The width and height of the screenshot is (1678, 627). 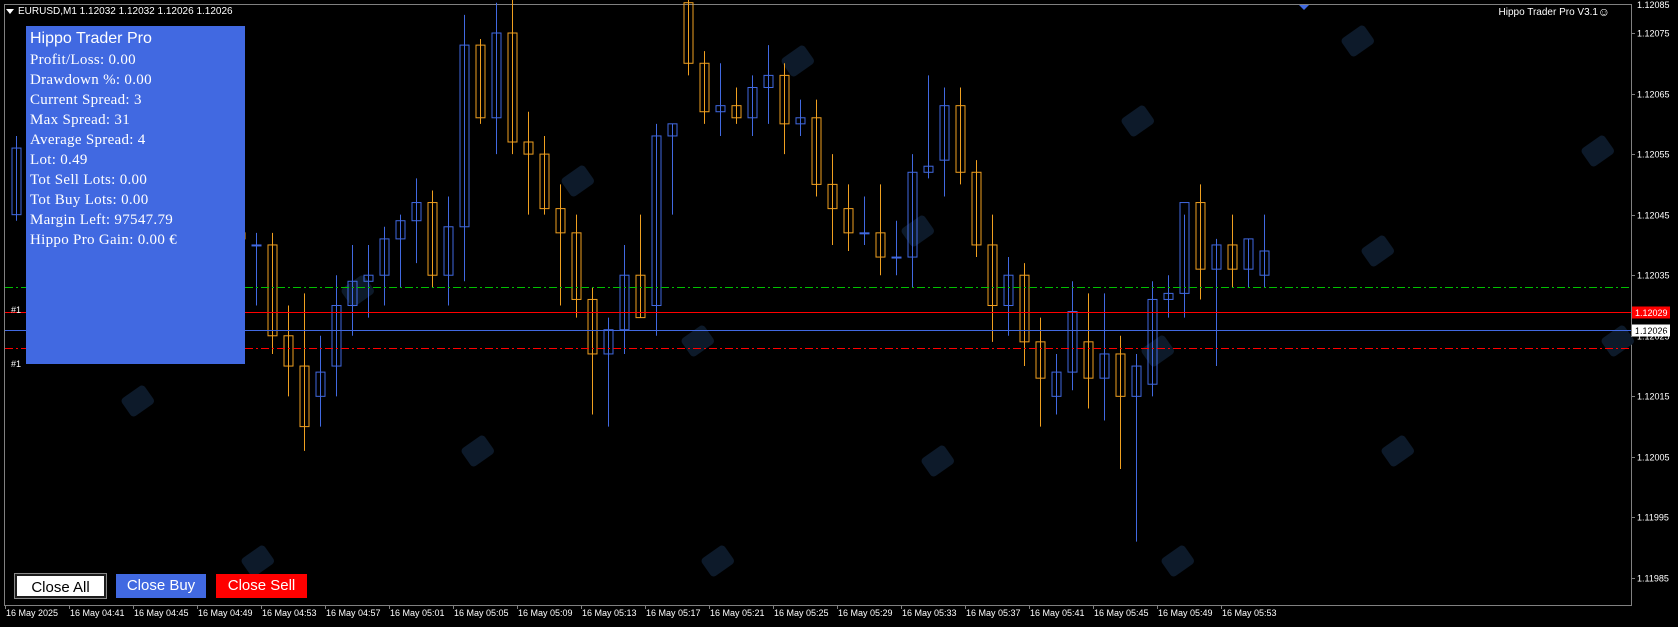 I want to click on panel-row-max-spread: Max Spread: 31, so click(x=80, y=120).